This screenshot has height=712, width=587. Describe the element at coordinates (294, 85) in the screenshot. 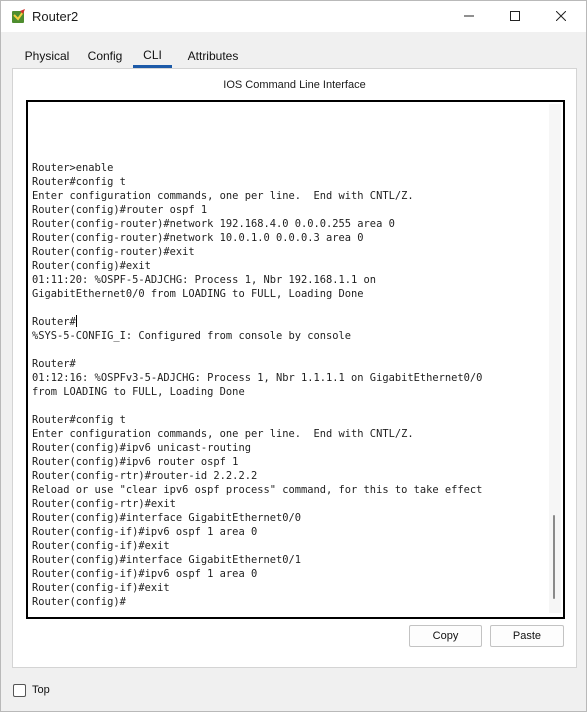

I see `panel-heading: IOS Command Line Interface` at that location.